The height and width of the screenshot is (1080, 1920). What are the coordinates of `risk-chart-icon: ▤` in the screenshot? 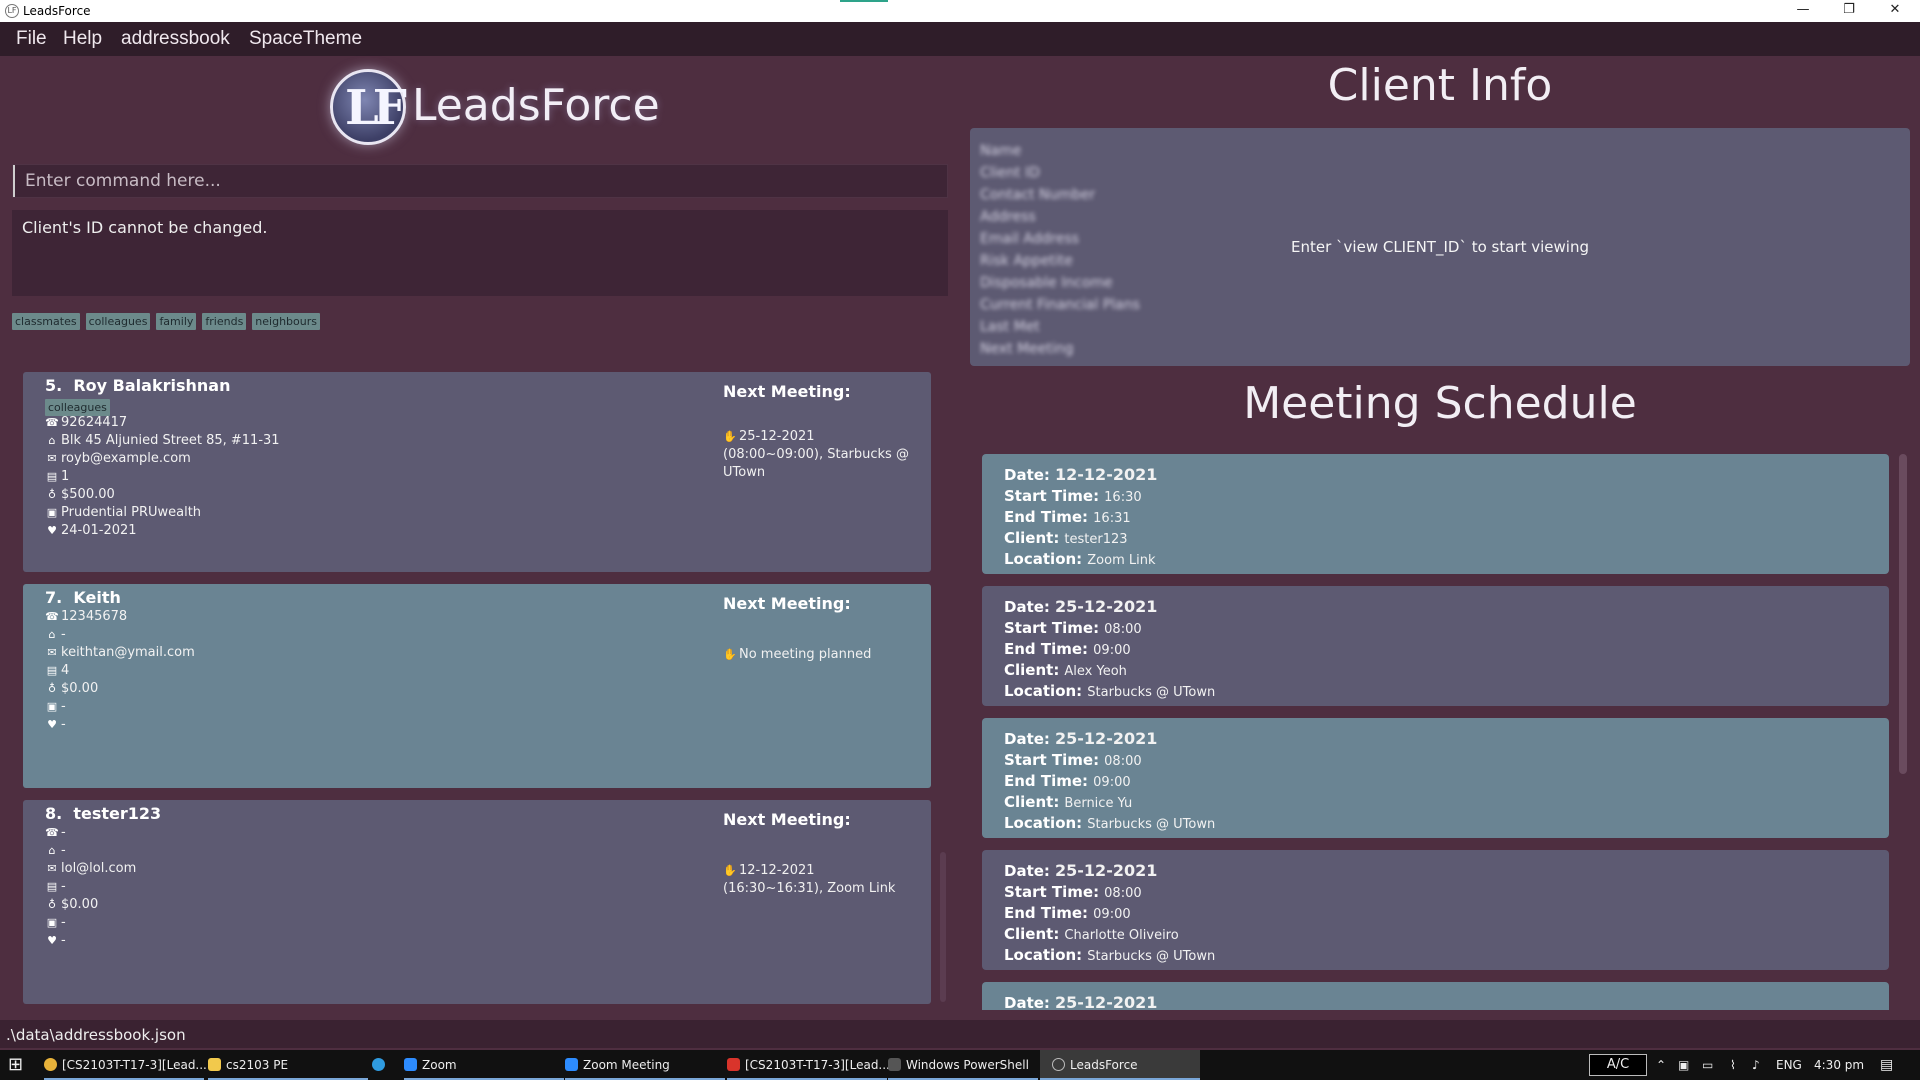 It's located at (52, 670).